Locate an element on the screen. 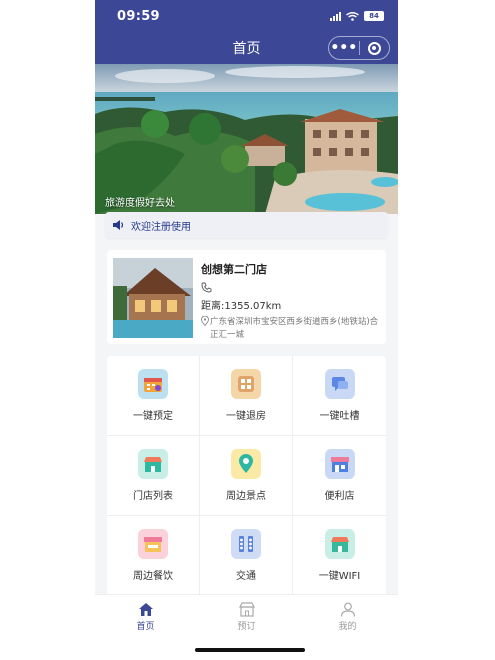 Image resolution: width=495 pixels, height=660 pixels. battery-icon: 84 is located at coordinates (374, 16).